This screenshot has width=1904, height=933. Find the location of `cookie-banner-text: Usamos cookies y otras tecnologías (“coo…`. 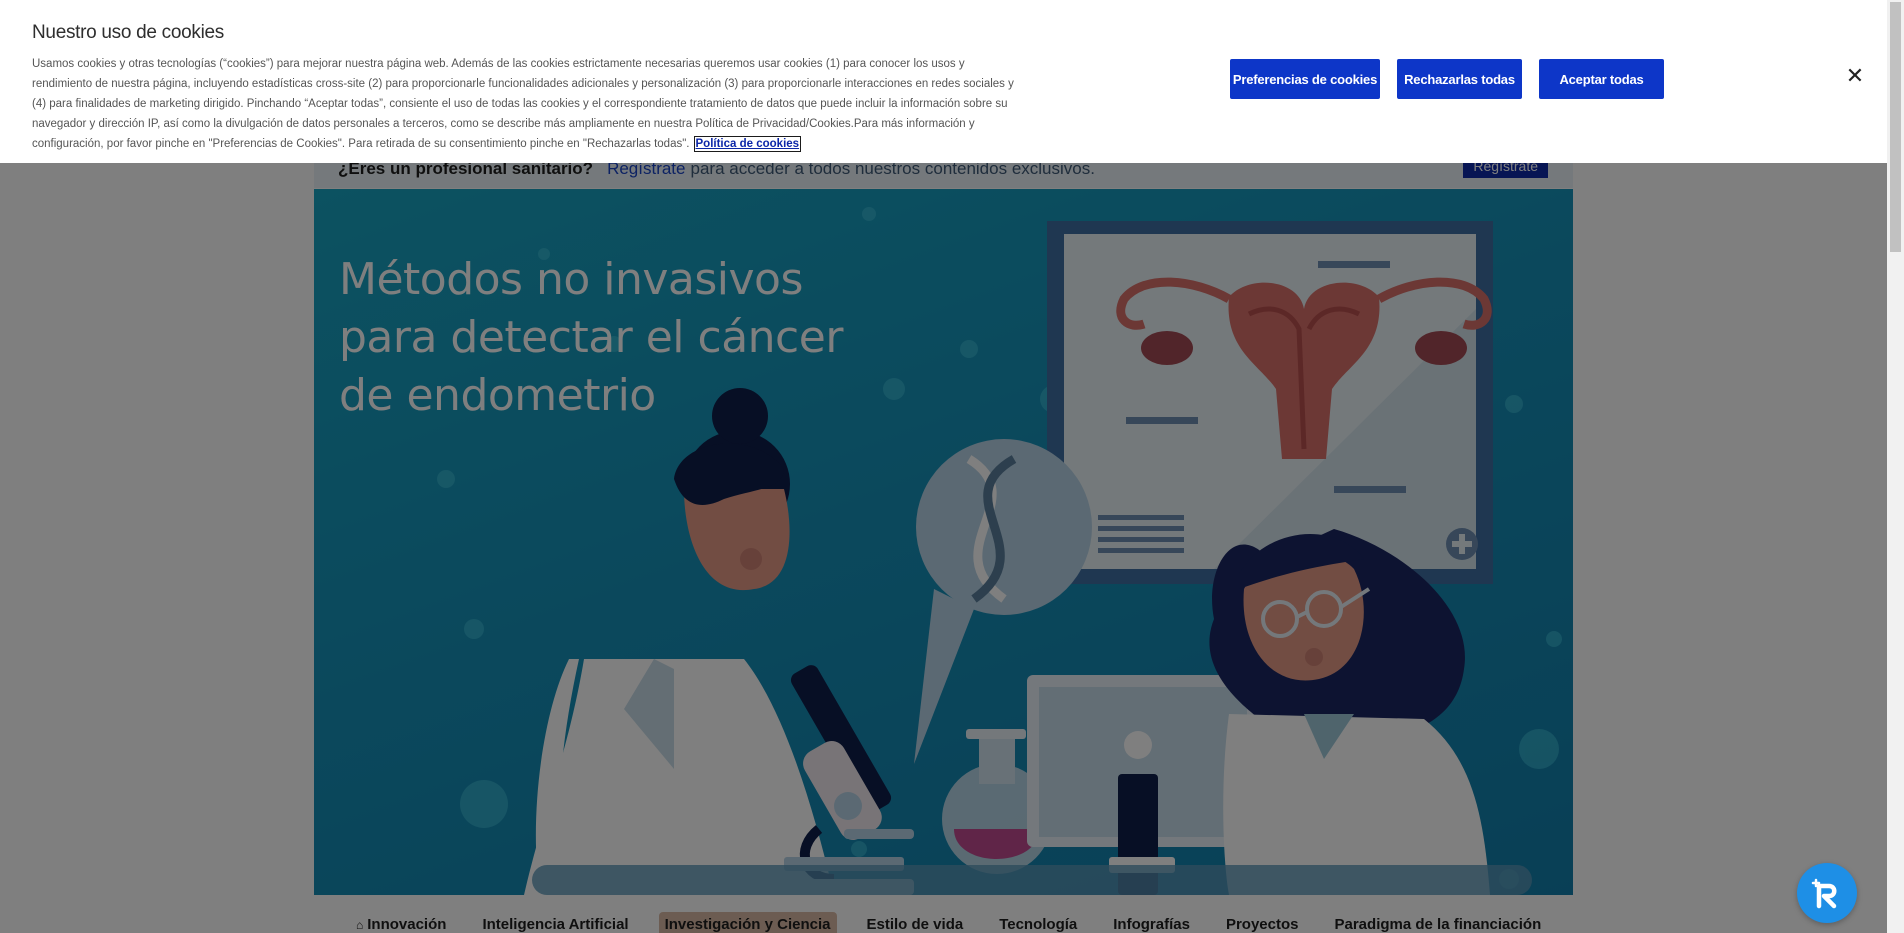

cookie-banner-text: Usamos cookies y otras tecnologías (“coo… is located at coordinates (527, 104).